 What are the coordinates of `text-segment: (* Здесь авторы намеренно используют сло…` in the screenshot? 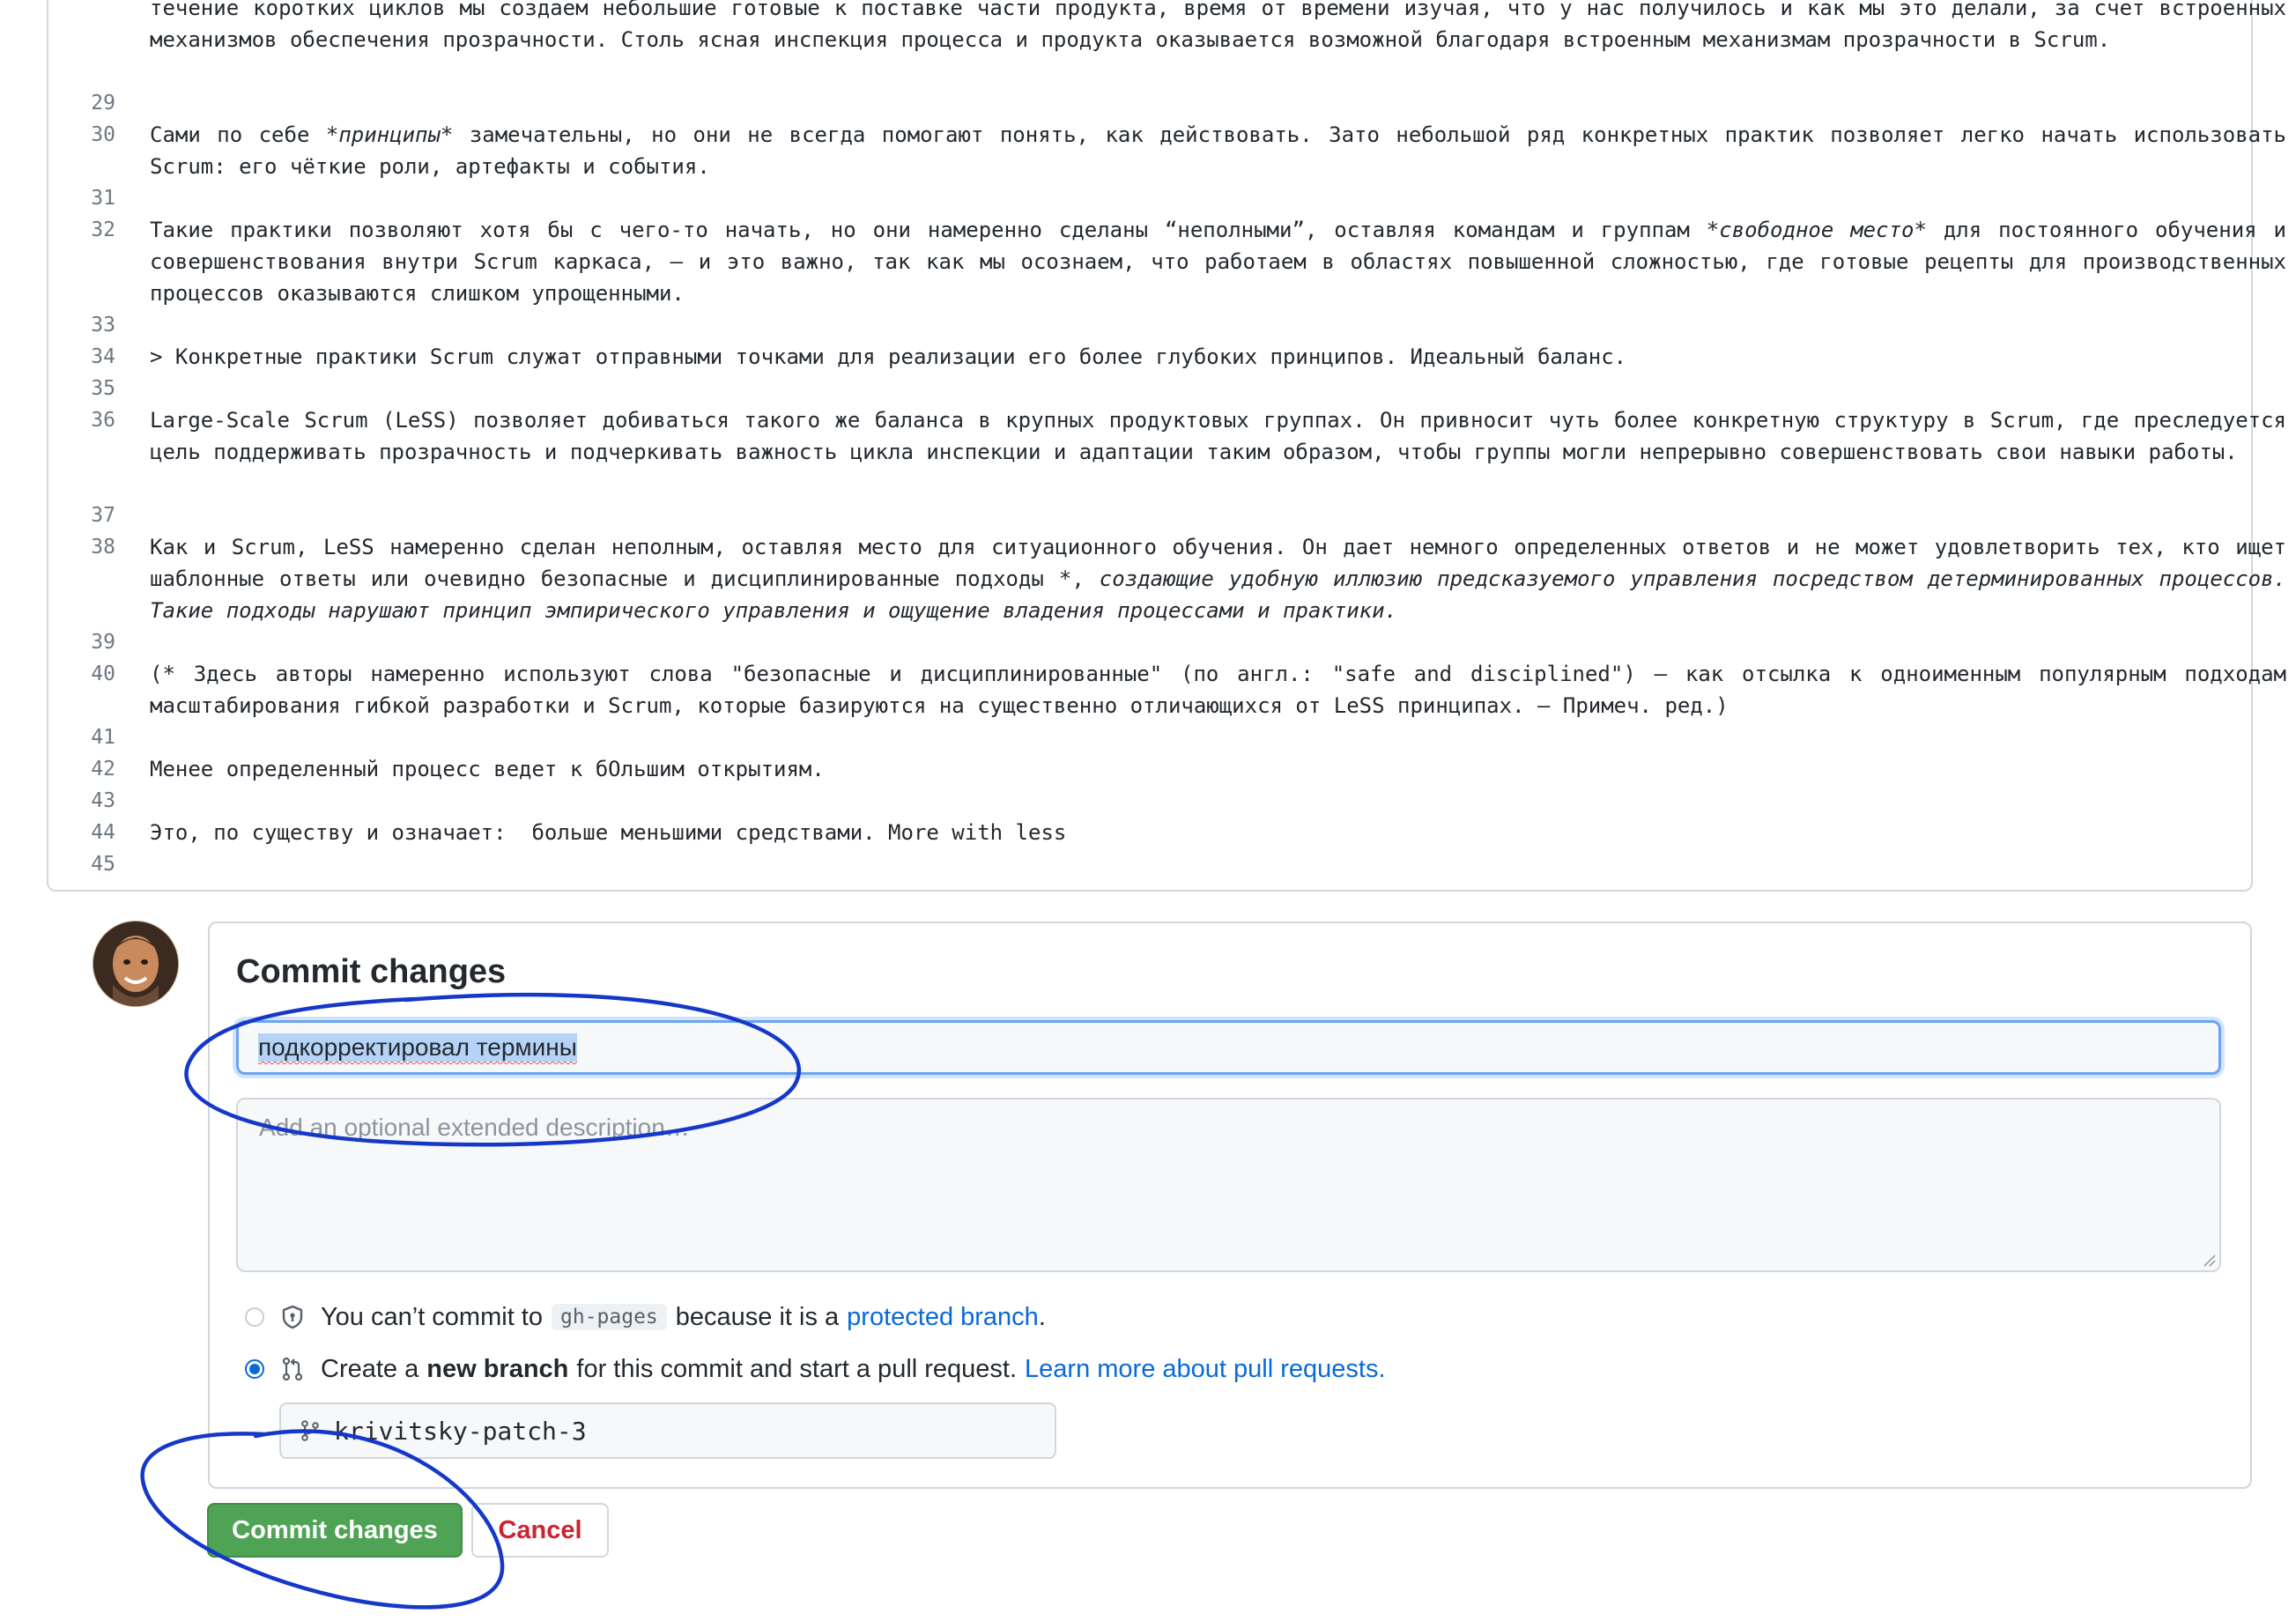 It's located at (1218, 690).